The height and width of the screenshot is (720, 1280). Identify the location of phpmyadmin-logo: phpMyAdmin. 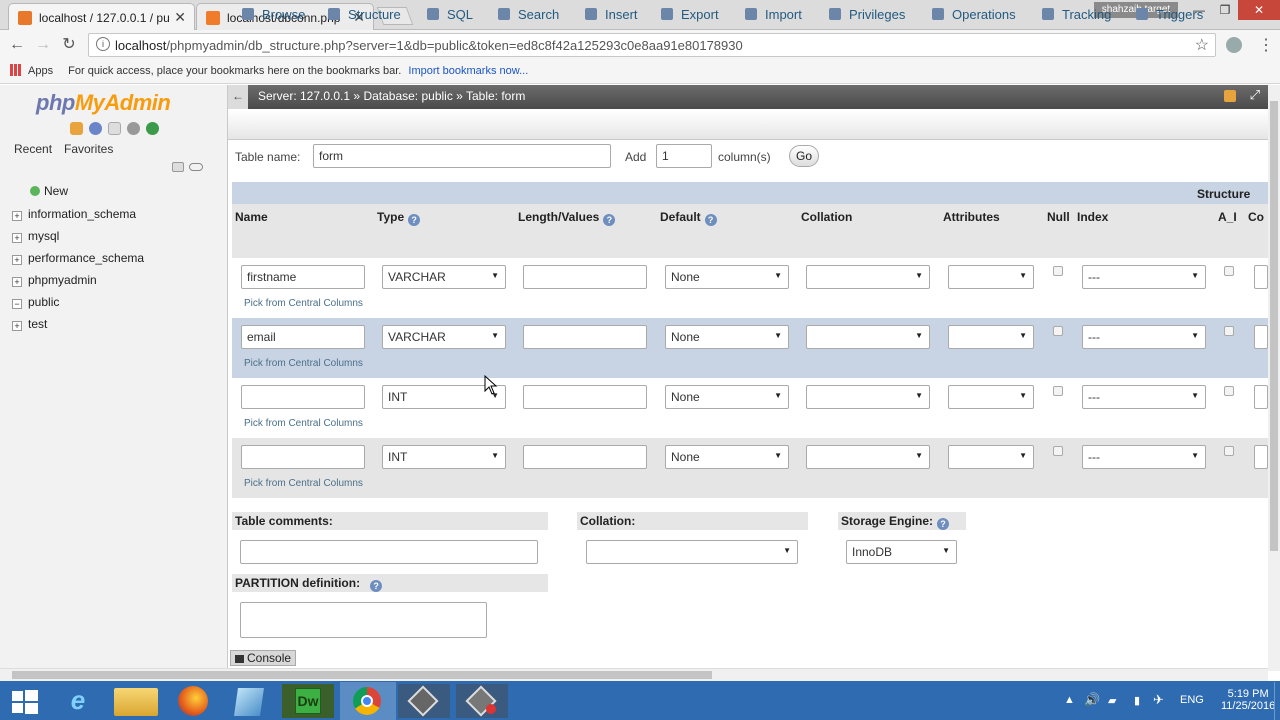
(103, 103).